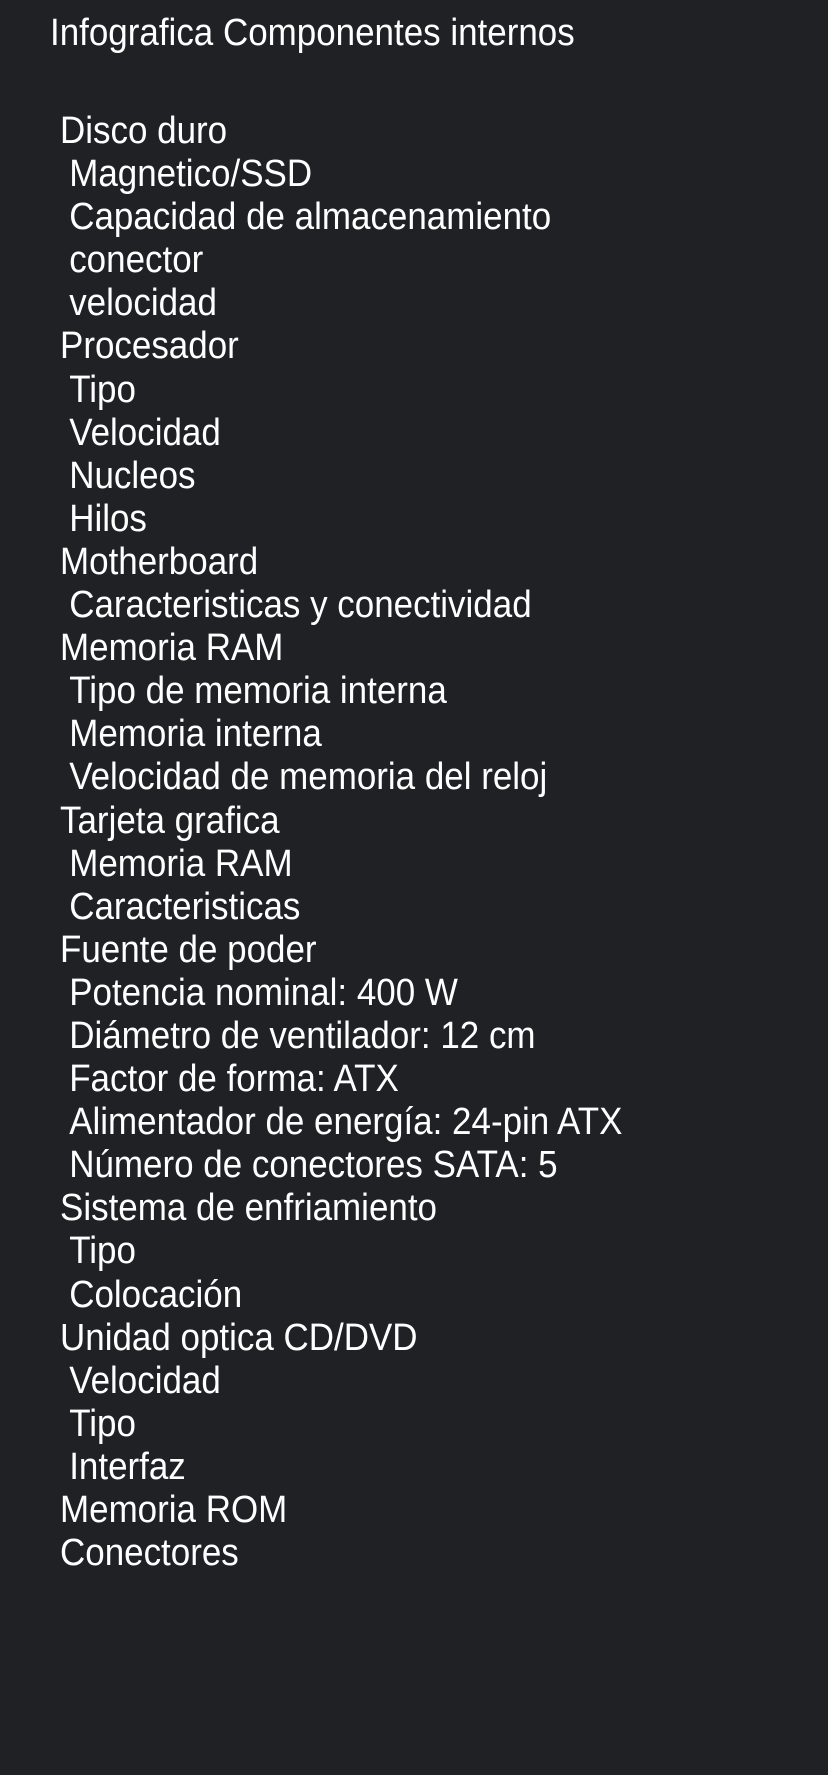  I want to click on section-item: Memoria interna, so click(195, 734).